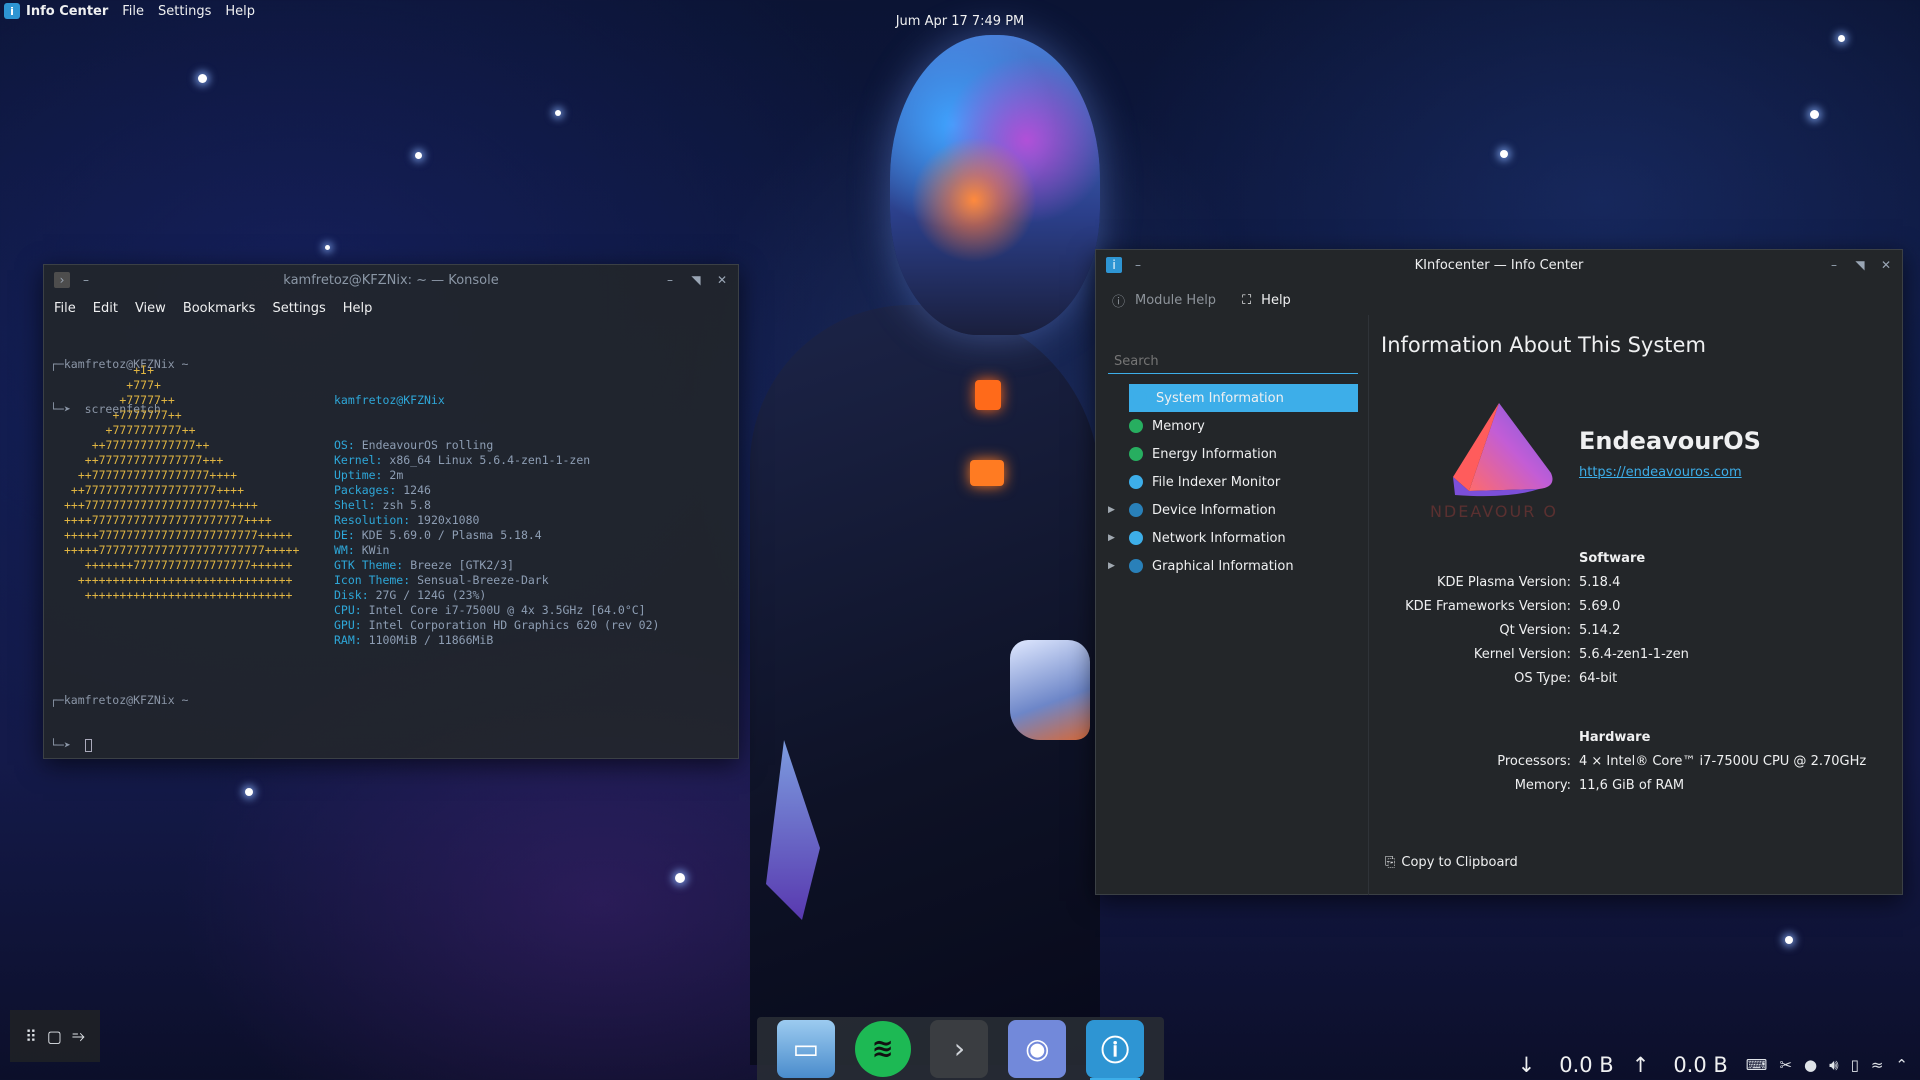 This screenshot has width=1920, height=1080. What do you see at coordinates (1233, 538) in the screenshot?
I see `sidebar-item-network-information: ▶ Network Information` at bounding box center [1233, 538].